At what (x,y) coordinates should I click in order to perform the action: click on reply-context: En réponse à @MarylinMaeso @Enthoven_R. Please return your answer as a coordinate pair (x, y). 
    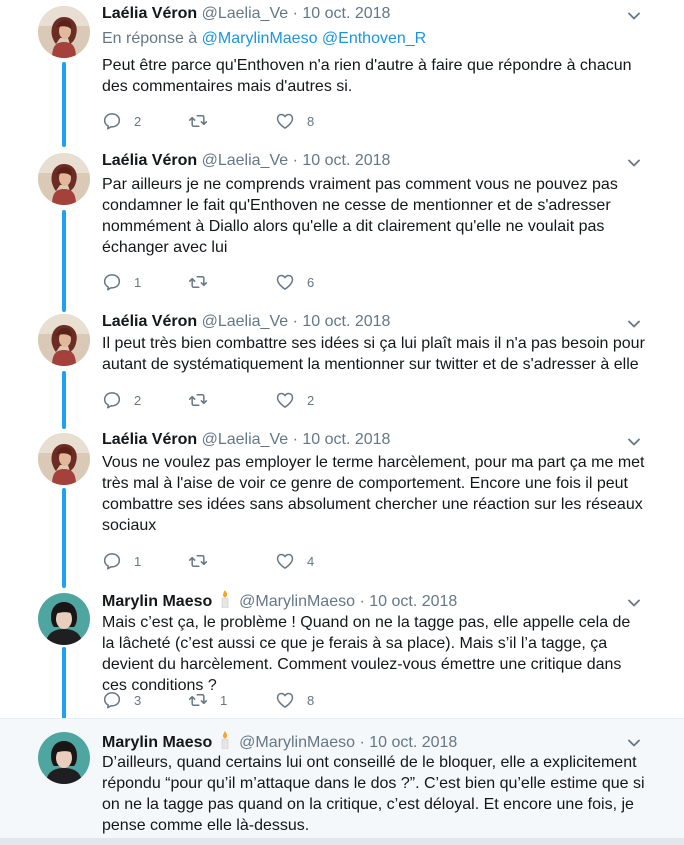
    Looking at the image, I should click on (264, 39).